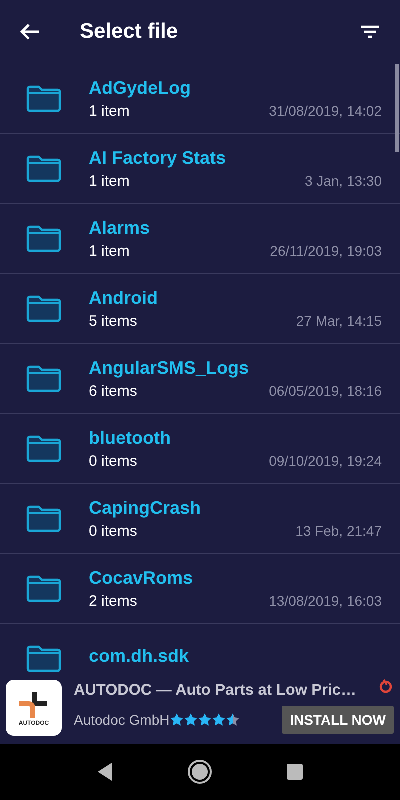  What do you see at coordinates (139, 656) in the screenshot?
I see `folder-name: com.dh.sdk` at bounding box center [139, 656].